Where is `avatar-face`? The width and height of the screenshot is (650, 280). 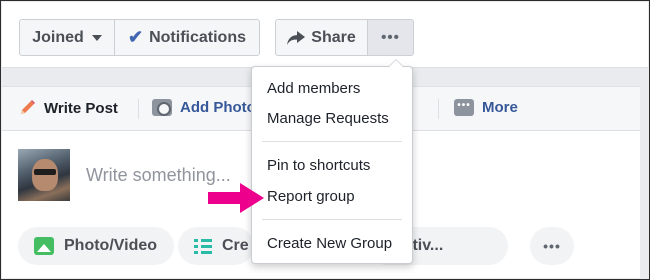 avatar-face is located at coordinates (45, 175).